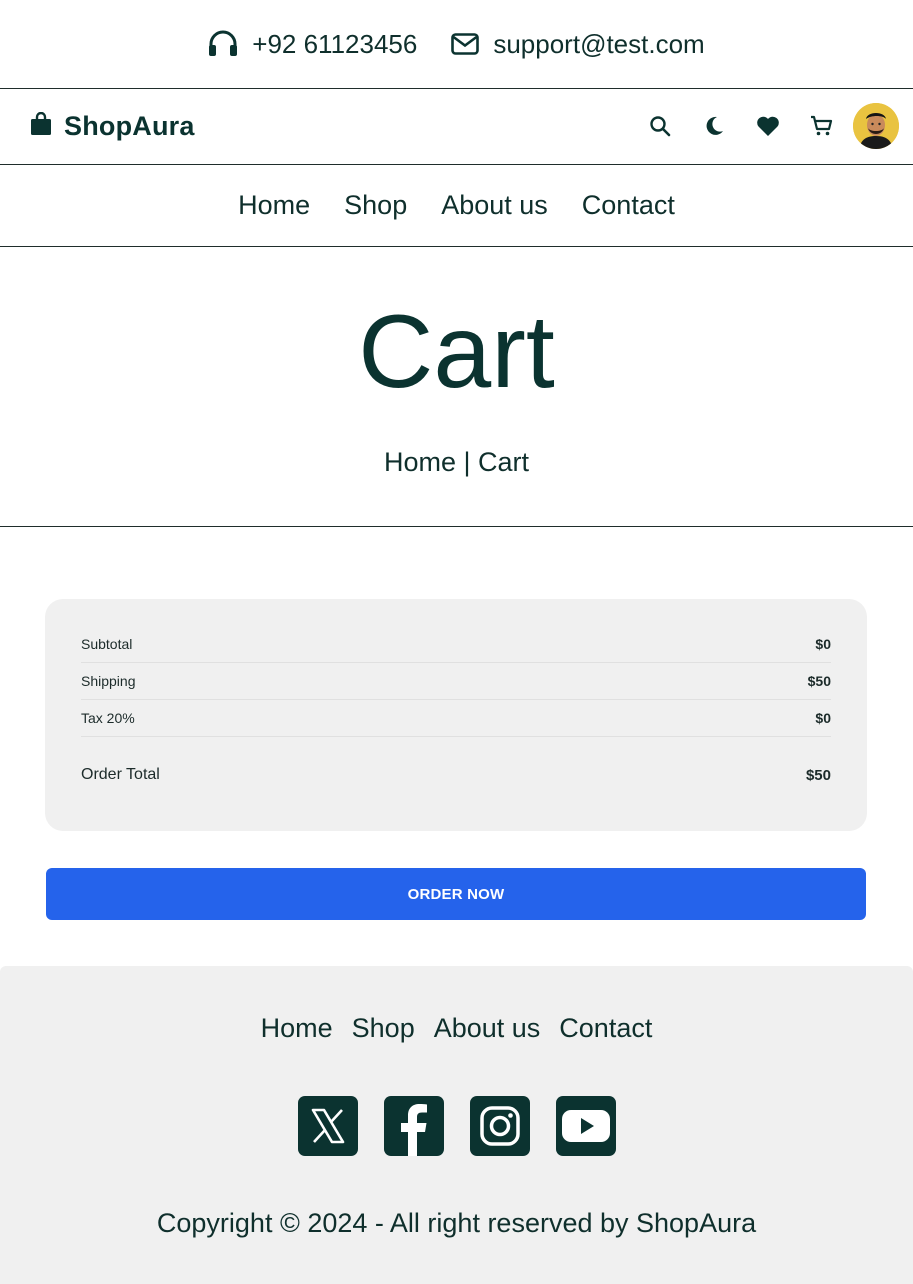 The height and width of the screenshot is (1284, 913). What do you see at coordinates (628, 205) in the screenshot?
I see `nav-contact: Contact` at bounding box center [628, 205].